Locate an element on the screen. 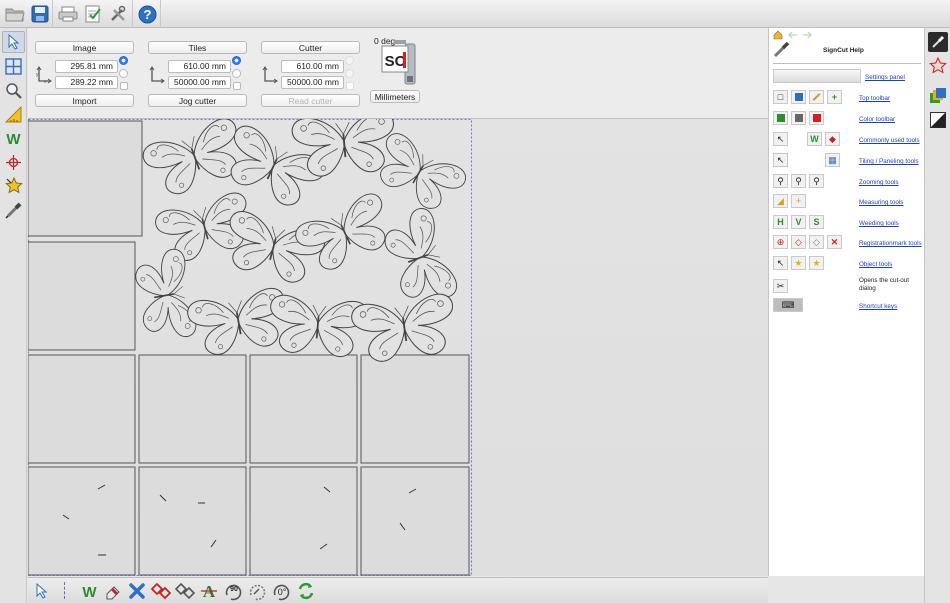 The width and height of the screenshot is (950, 603). help-link-registration: Registrationmark tools is located at coordinates (890, 243).